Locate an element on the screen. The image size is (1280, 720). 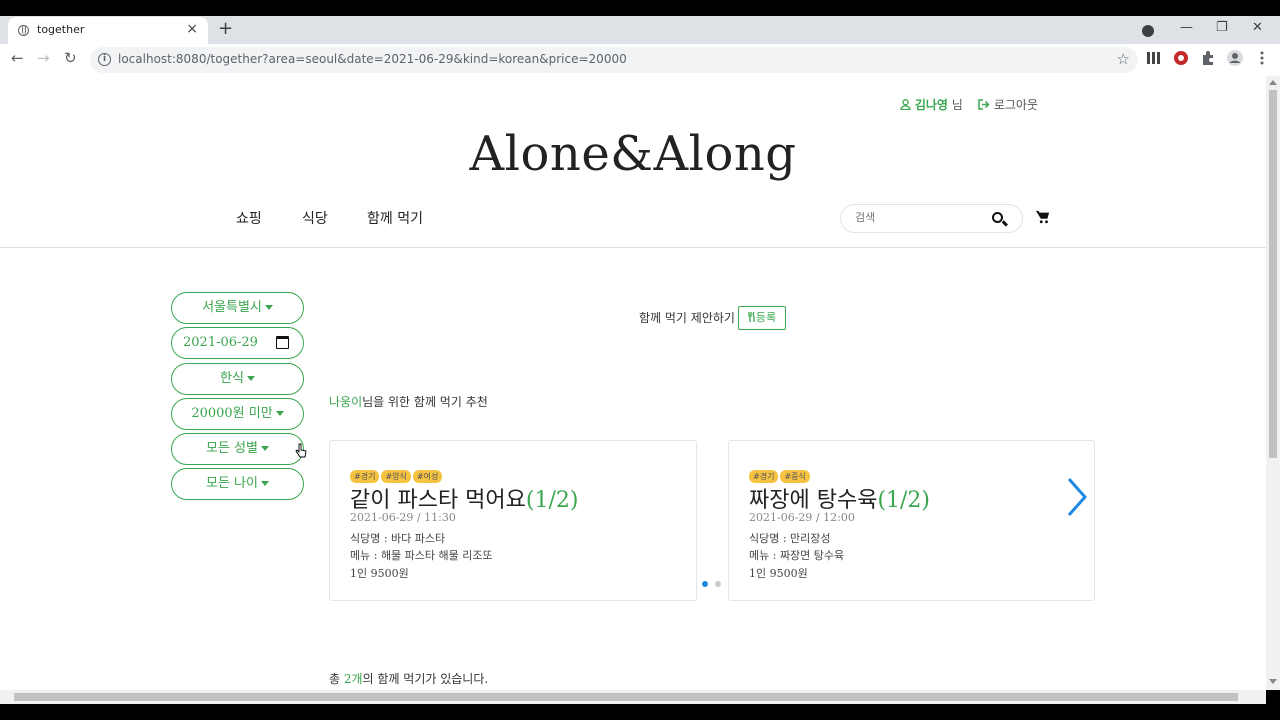
chrome-menu-icon is located at coordinates (1148, 31).